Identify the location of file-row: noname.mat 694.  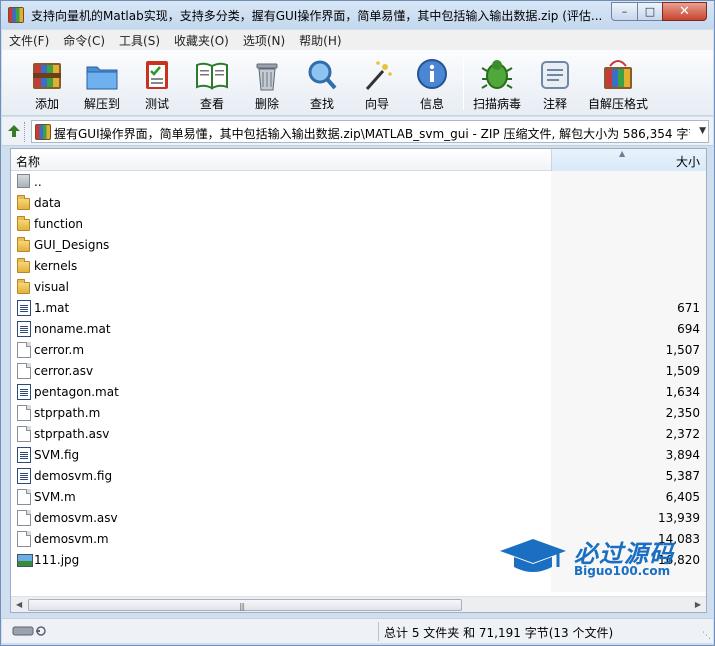
(358, 329).